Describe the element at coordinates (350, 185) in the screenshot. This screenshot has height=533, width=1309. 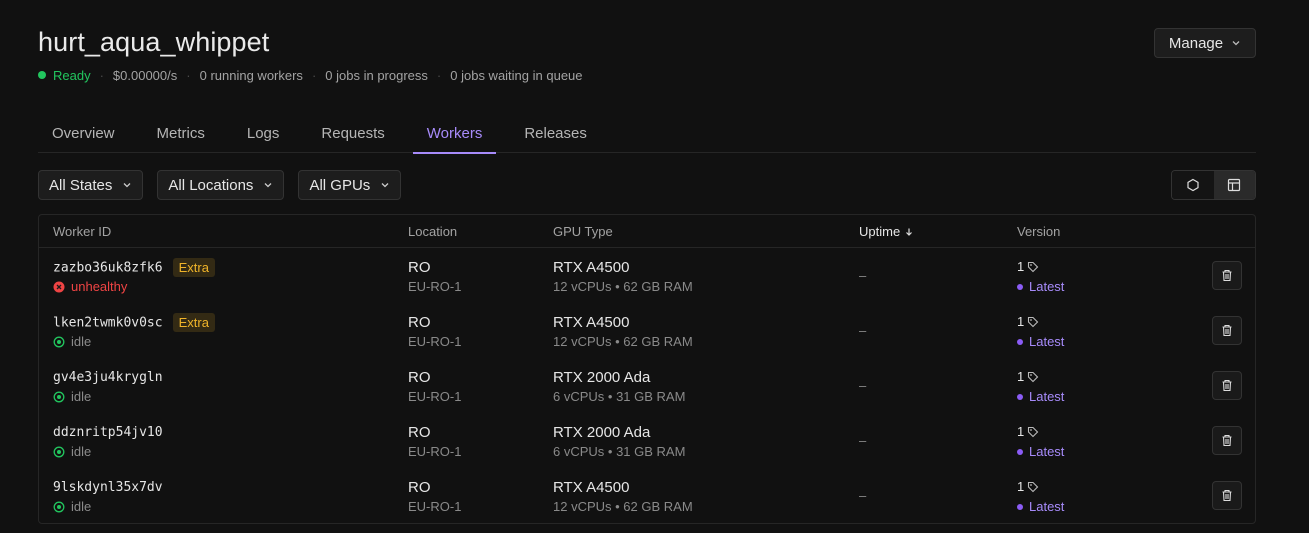
I see `gpus-filter-dropdown: All GPUs` at that location.